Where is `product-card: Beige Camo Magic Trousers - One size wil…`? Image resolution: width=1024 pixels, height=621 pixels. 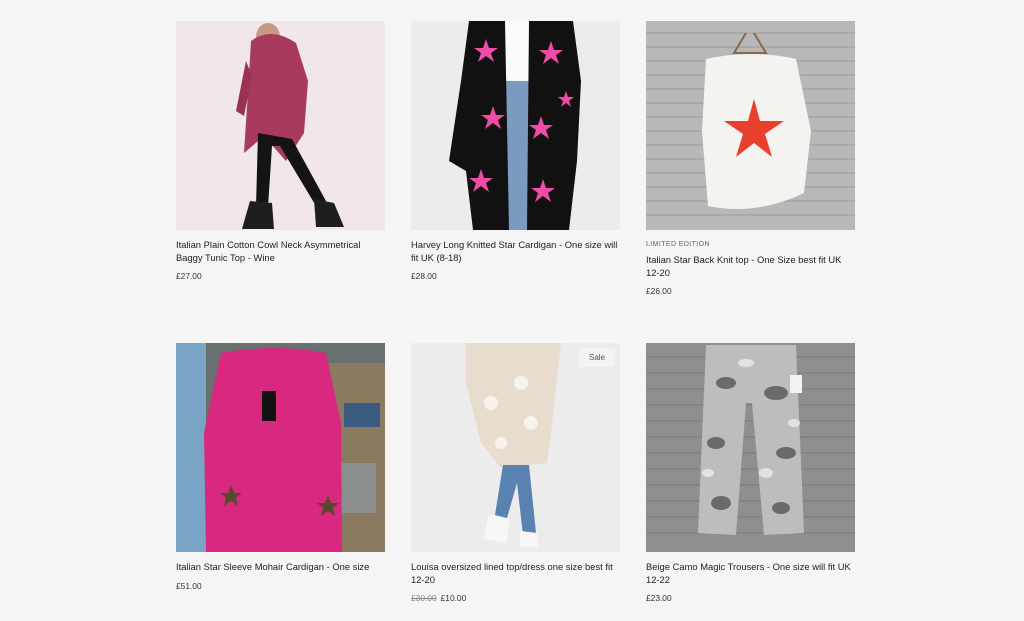 product-card: Beige Camo Magic Trousers - One size wil… is located at coordinates (750, 482).